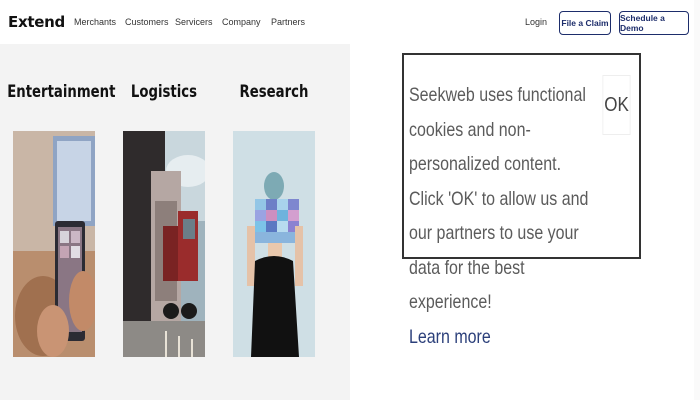 This screenshot has height=400, width=700. I want to click on login-link: Login, so click(536, 22).